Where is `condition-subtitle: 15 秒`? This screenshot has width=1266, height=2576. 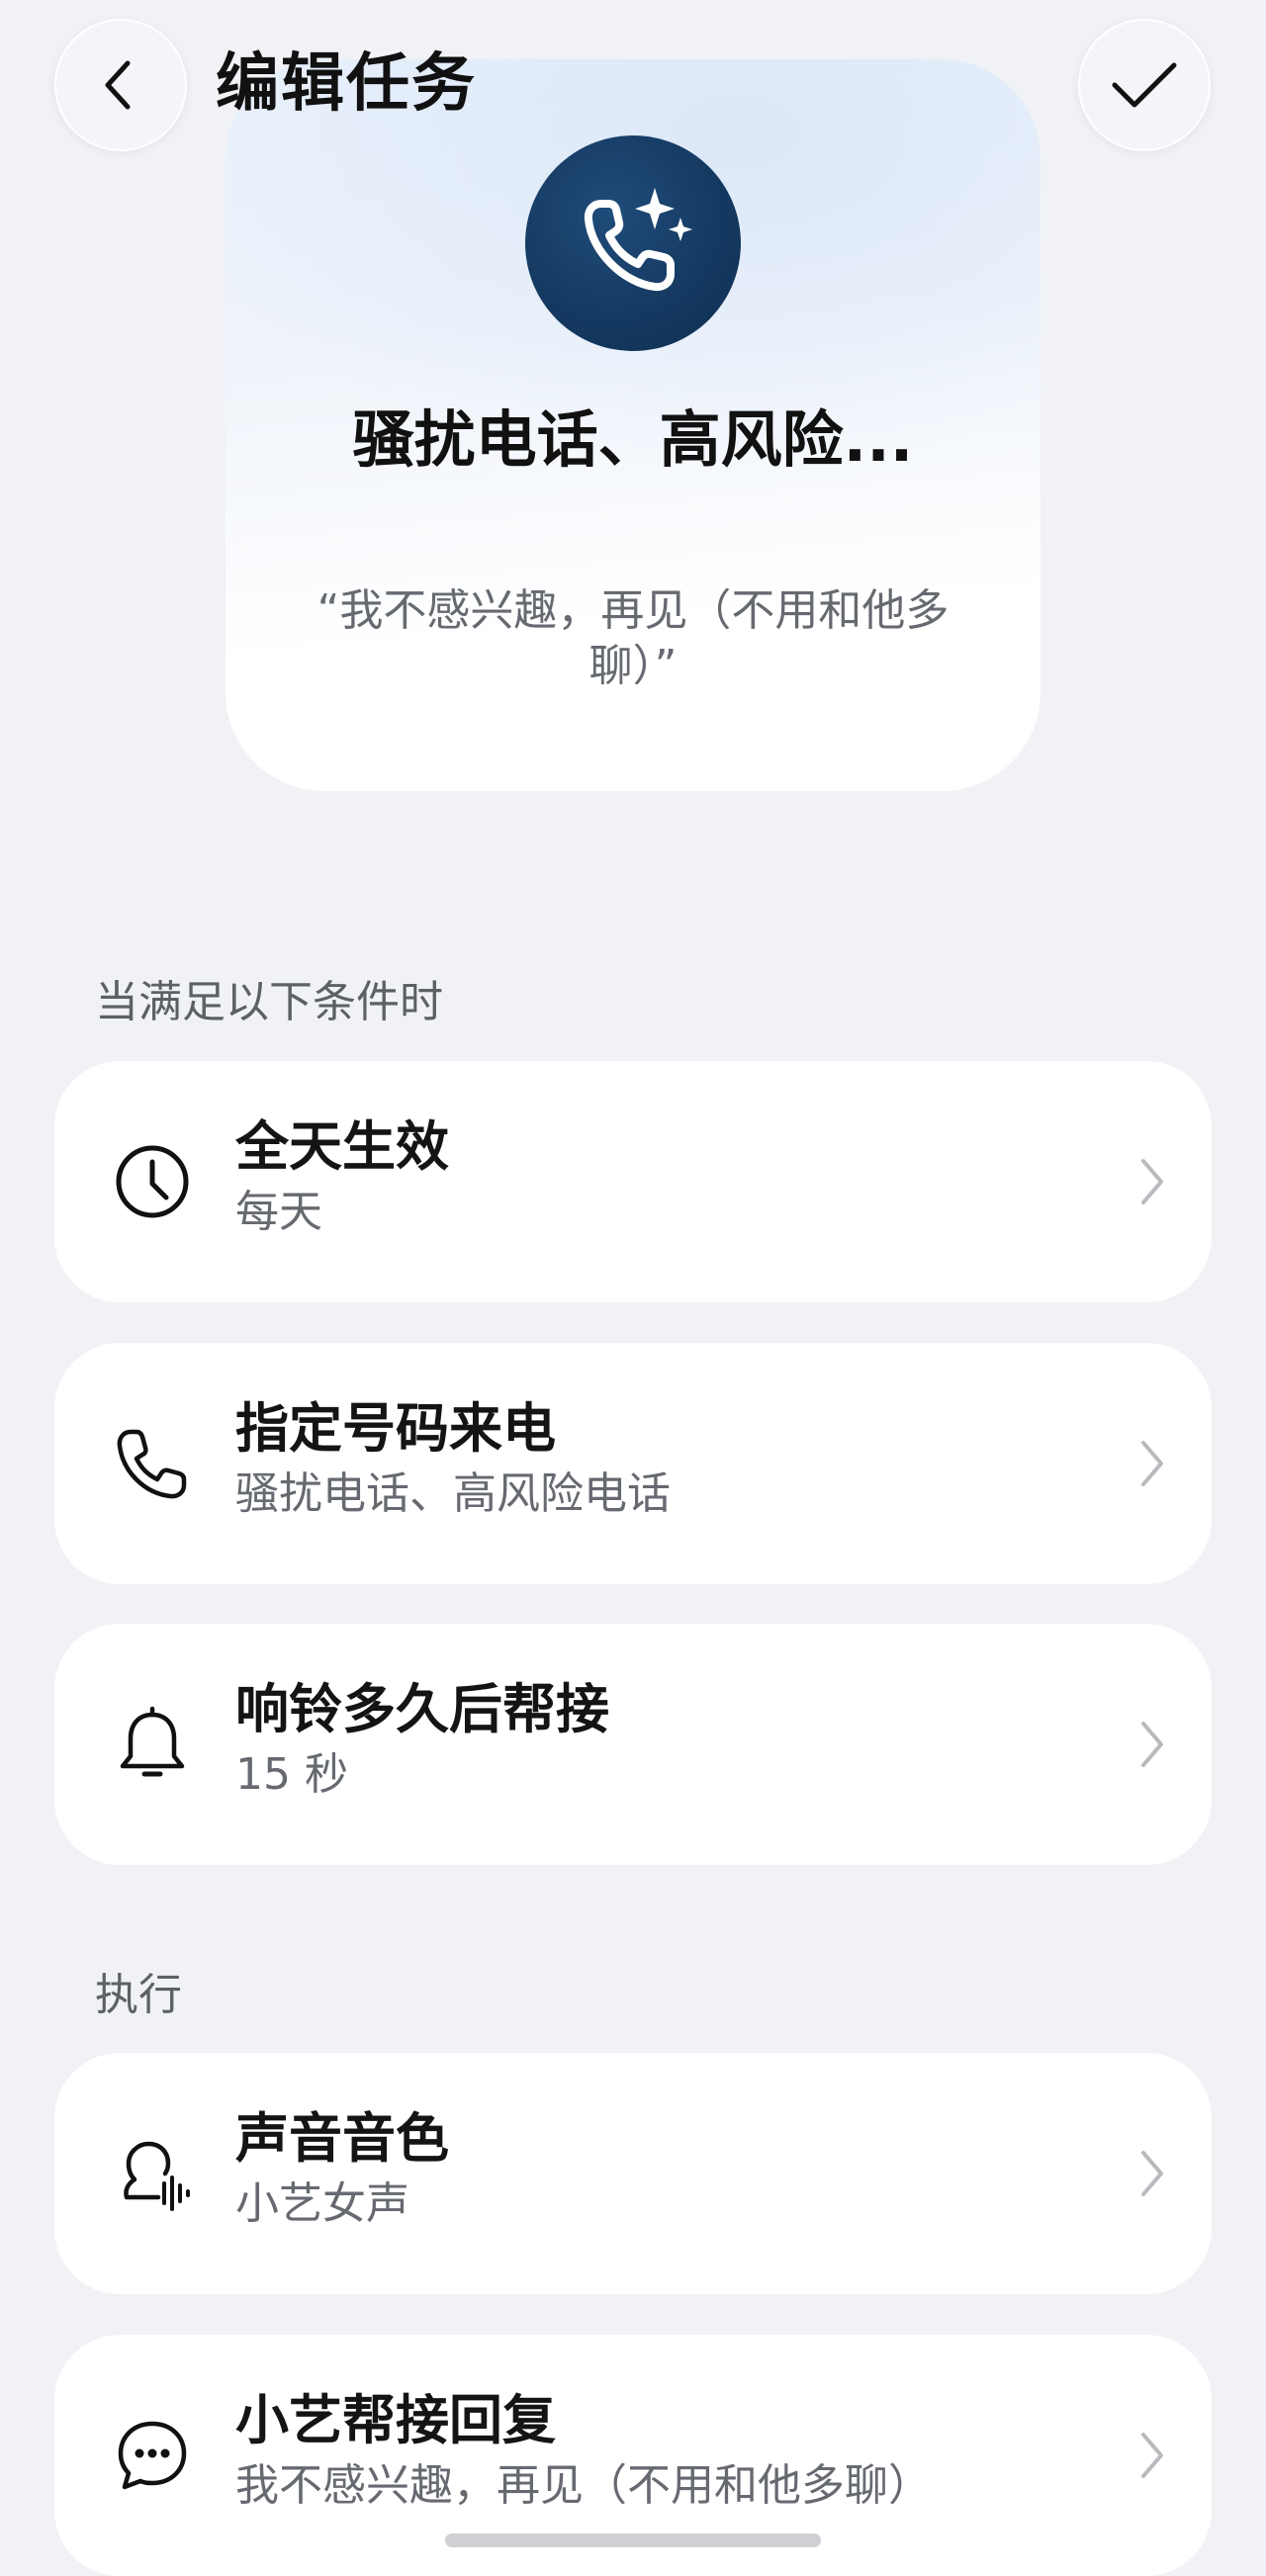
condition-subtitle: 15 秒 is located at coordinates (291, 1774).